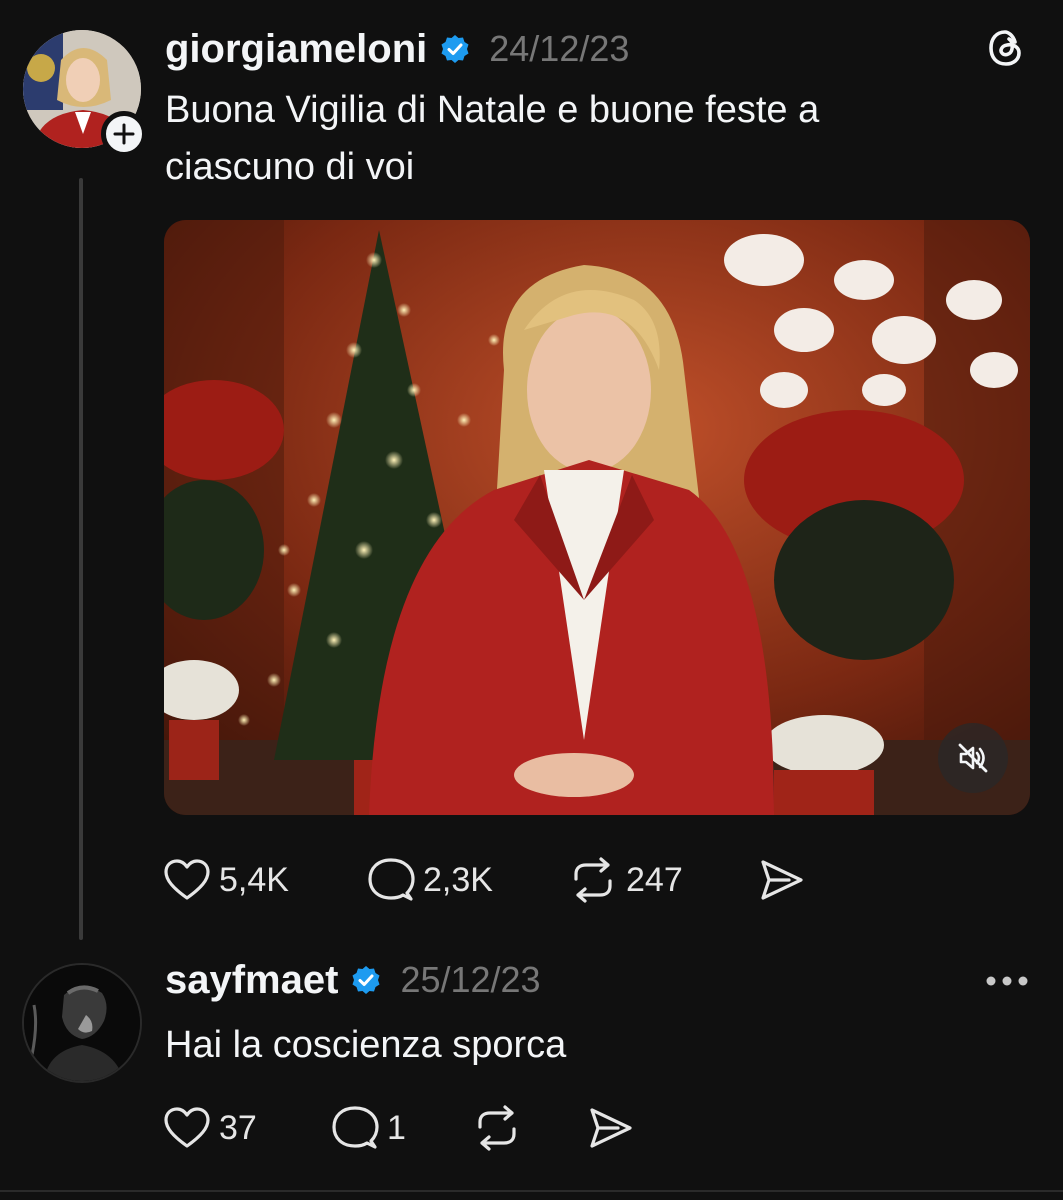  I want to click on reply-like-action: 37, so click(210, 1128).